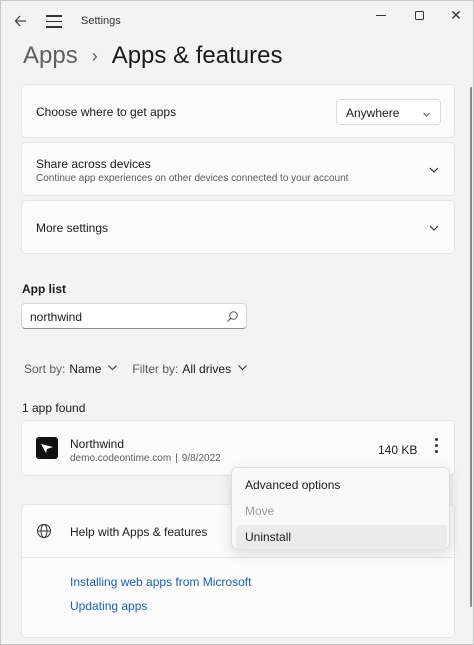 This screenshot has height=645, width=474. Describe the element at coordinates (50, 56) in the screenshot. I see `breadcrumb-parent: Apps` at that location.